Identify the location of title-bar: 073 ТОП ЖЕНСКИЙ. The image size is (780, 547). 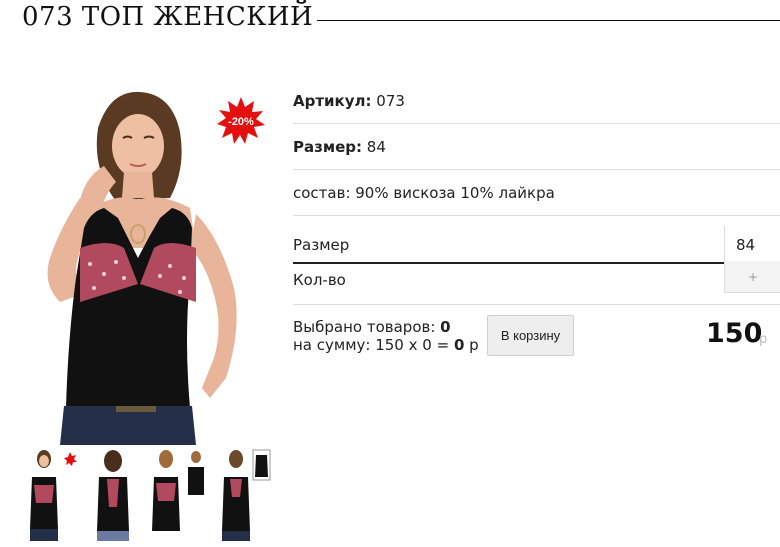
(401, 19).